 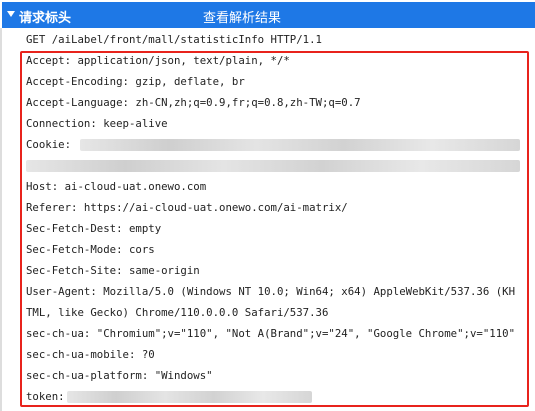 I want to click on request-headers-bar: 请求标头 查看解析结果, so click(x=268, y=15).